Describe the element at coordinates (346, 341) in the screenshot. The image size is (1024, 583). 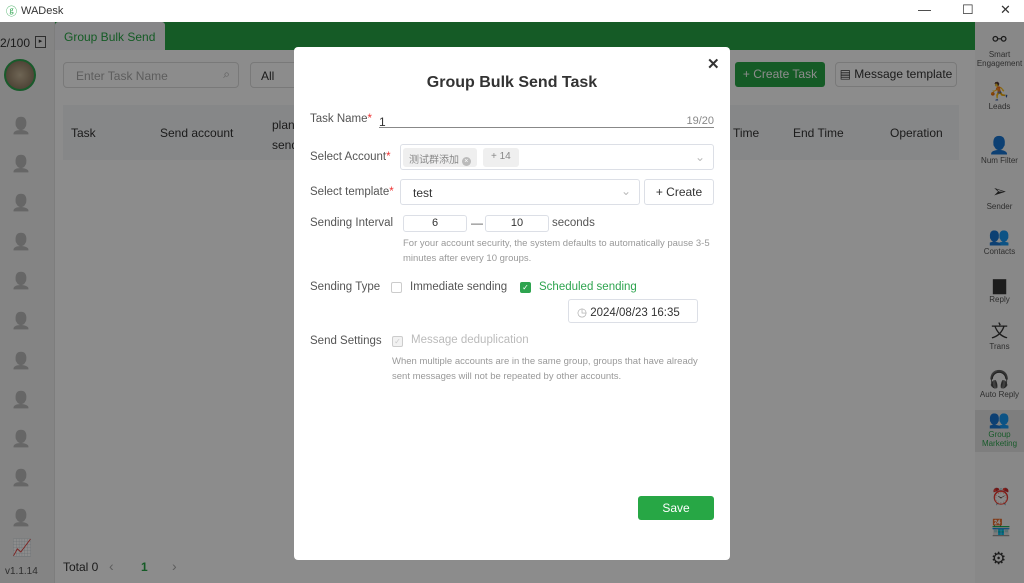
I see `send-settings-label: Send Settings` at that location.